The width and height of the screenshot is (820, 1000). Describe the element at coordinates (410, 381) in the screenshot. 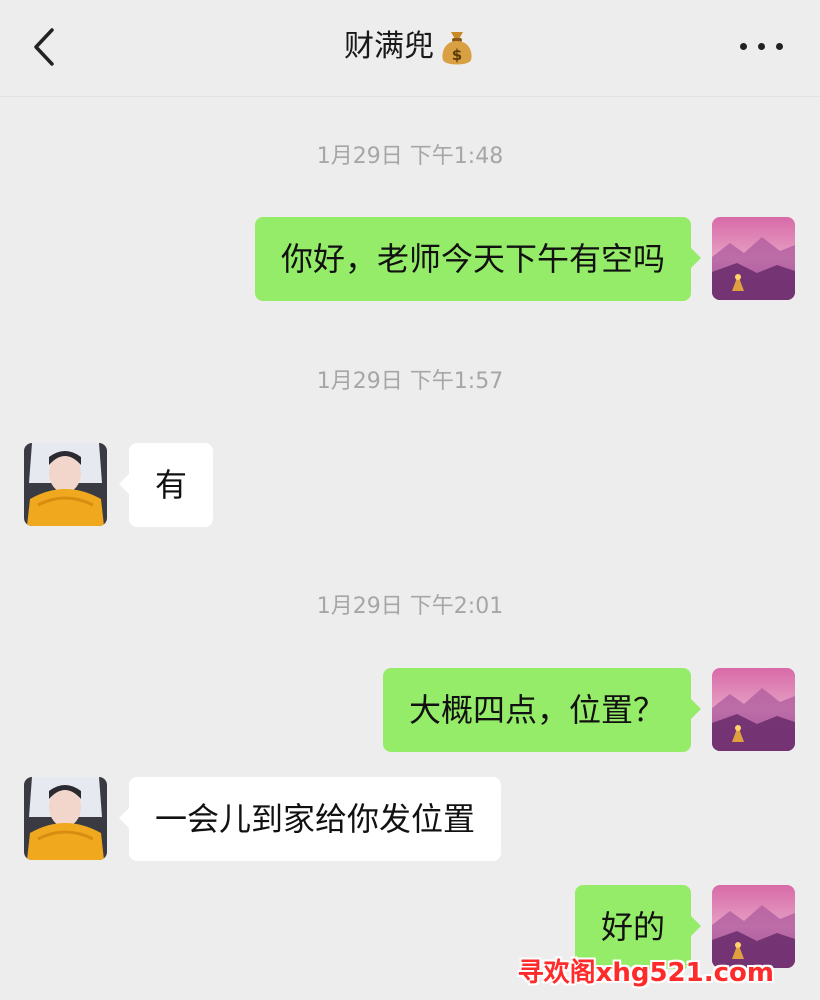

I see `message-timestamp: 1月29日 下午1:57` at that location.